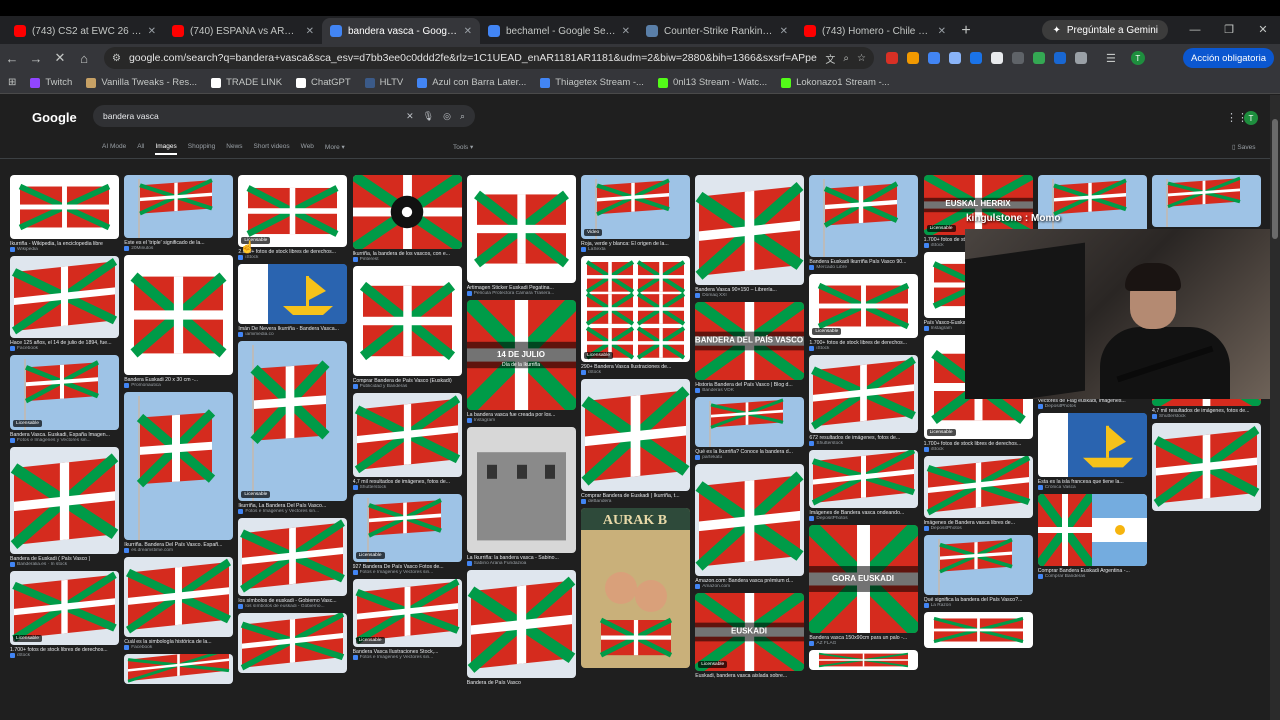 Image resolution: width=1280 pixels, height=720 pixels. Describe the element at coordinates (559, 31) in the screenshot. I see `browser-tab: bechamel - Google Search ✕` at that location.